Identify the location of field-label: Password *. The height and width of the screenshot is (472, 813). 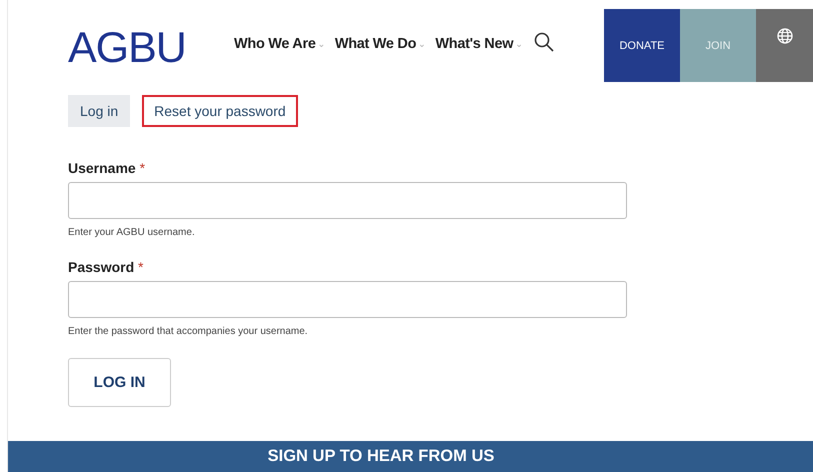
(106, 267).